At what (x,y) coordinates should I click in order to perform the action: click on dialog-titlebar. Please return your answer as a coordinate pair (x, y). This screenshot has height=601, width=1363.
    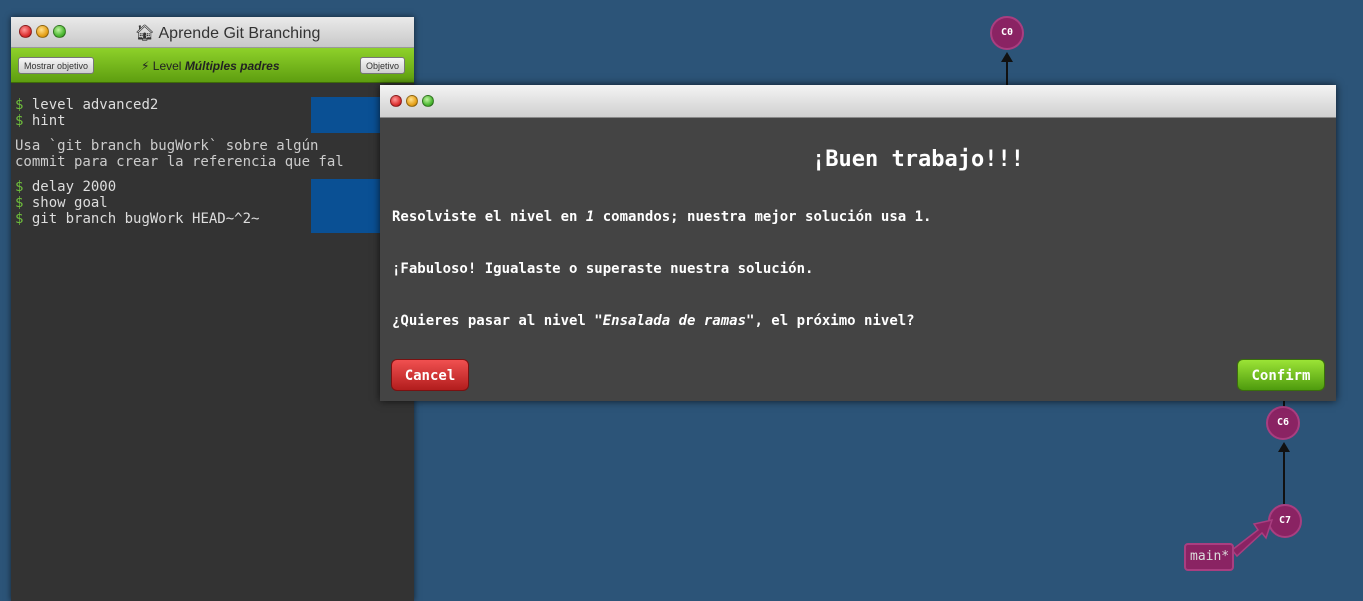
    Looking at the image, I should click on (858, 101).